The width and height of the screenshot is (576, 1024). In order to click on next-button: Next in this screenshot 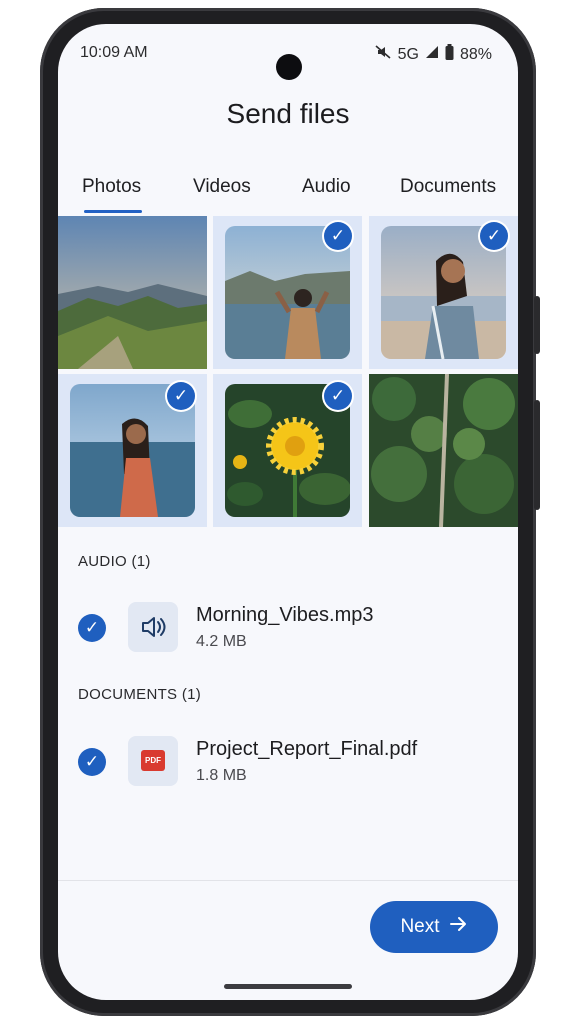, I will do `click(434, 927)`.